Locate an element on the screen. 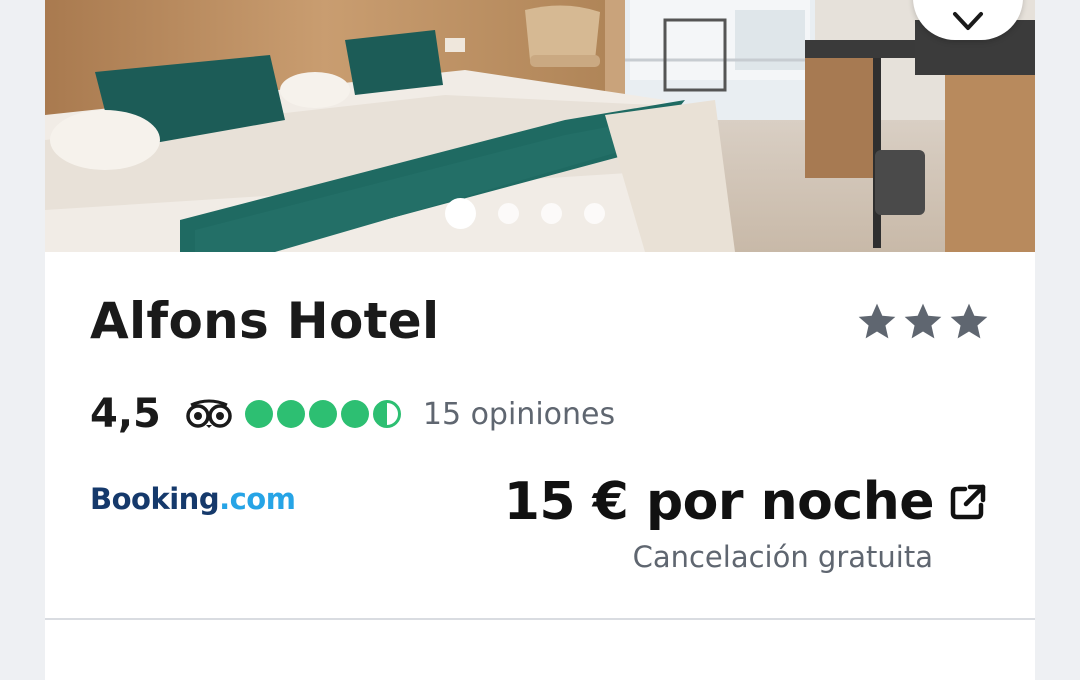  review-rating-row: 4,5 15 opiniones is located at coordinates (352, 414).